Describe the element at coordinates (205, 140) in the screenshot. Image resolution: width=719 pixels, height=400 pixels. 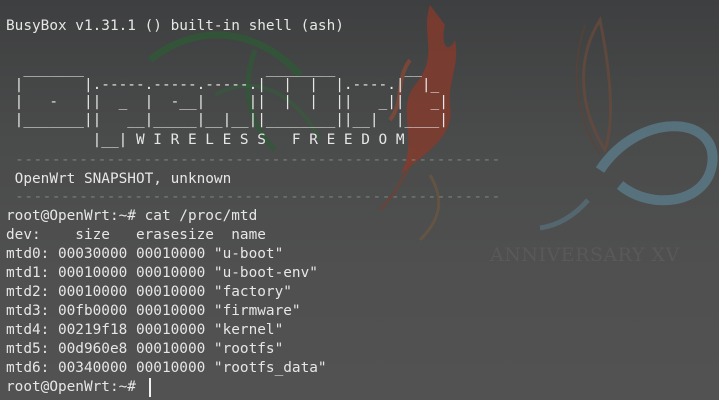
I see `banner-tagline: |__| W I R E L E S S F R E E D O M` at that location.